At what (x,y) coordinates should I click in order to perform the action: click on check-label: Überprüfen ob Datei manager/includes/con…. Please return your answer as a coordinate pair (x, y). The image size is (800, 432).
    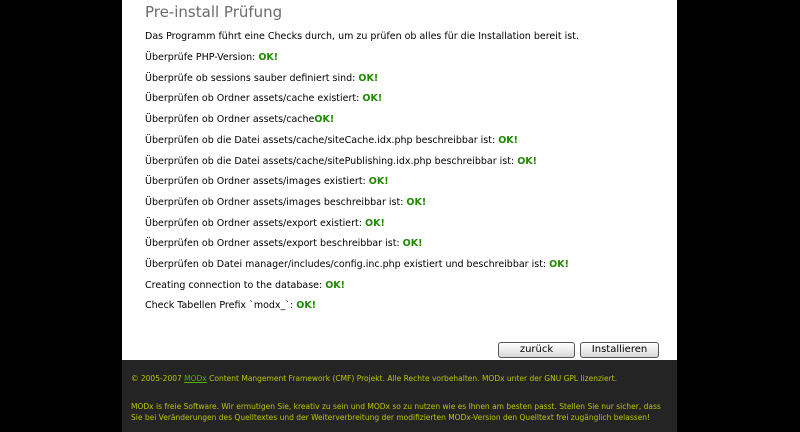
    Looking at the image, I should click on (347, 264).